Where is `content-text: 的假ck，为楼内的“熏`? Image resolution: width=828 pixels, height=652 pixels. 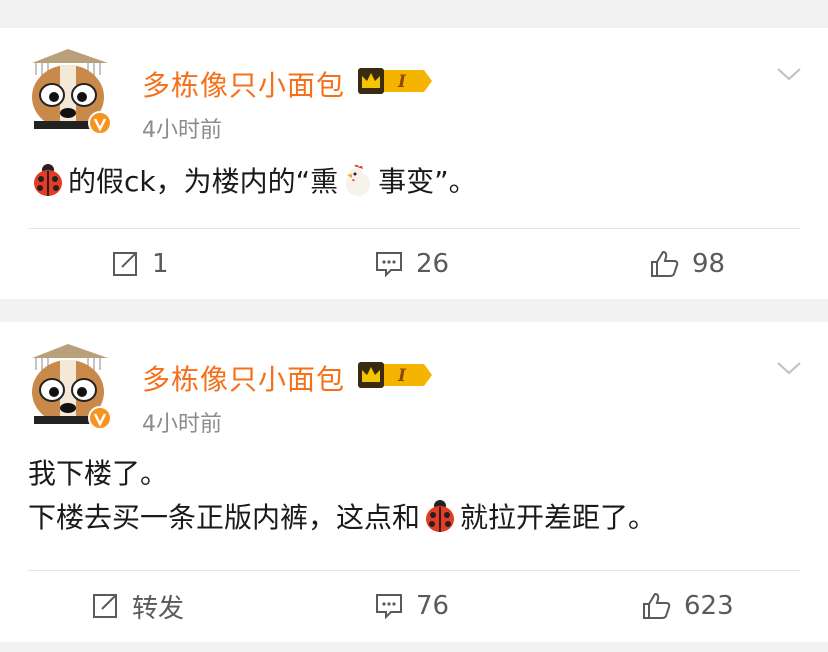 content-text: 的假ck，为楼内的“熏 is located at coordinates (203, 181).